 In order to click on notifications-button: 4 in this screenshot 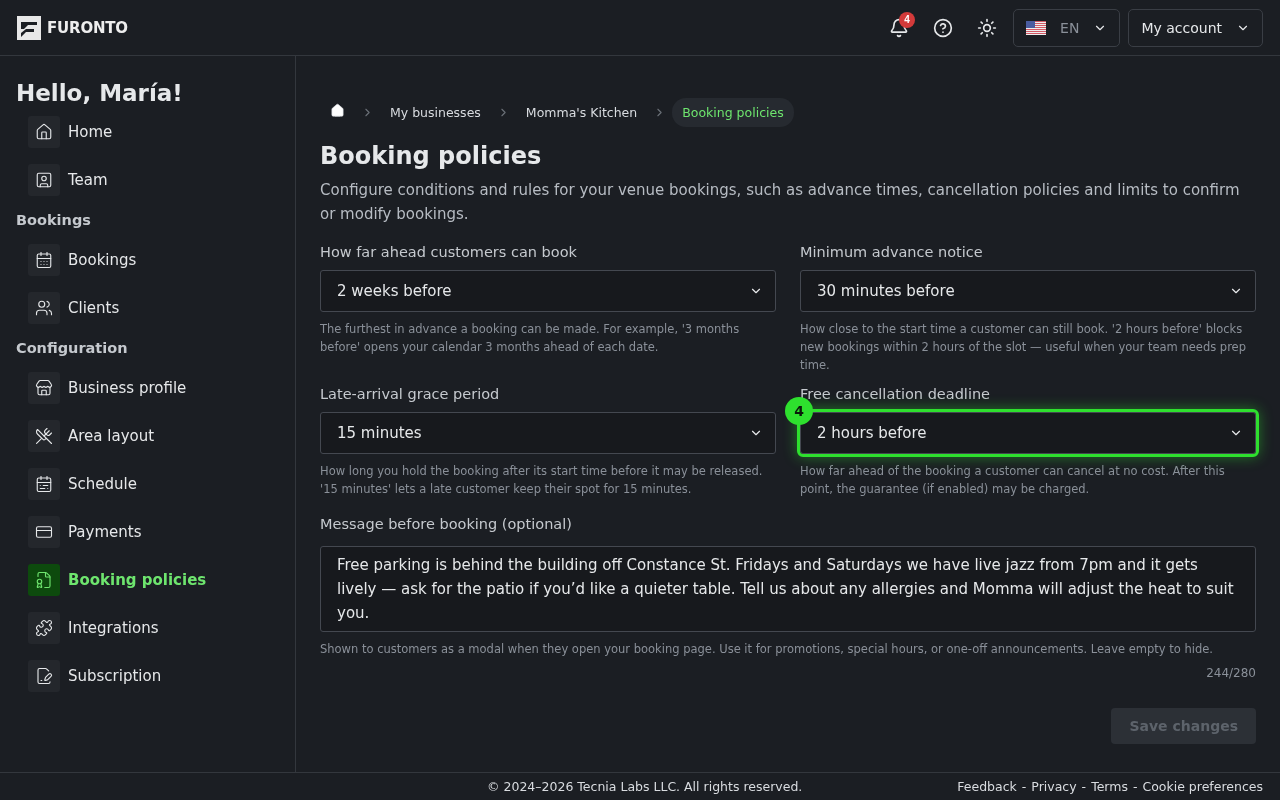, I will do `click(899, 27)`.